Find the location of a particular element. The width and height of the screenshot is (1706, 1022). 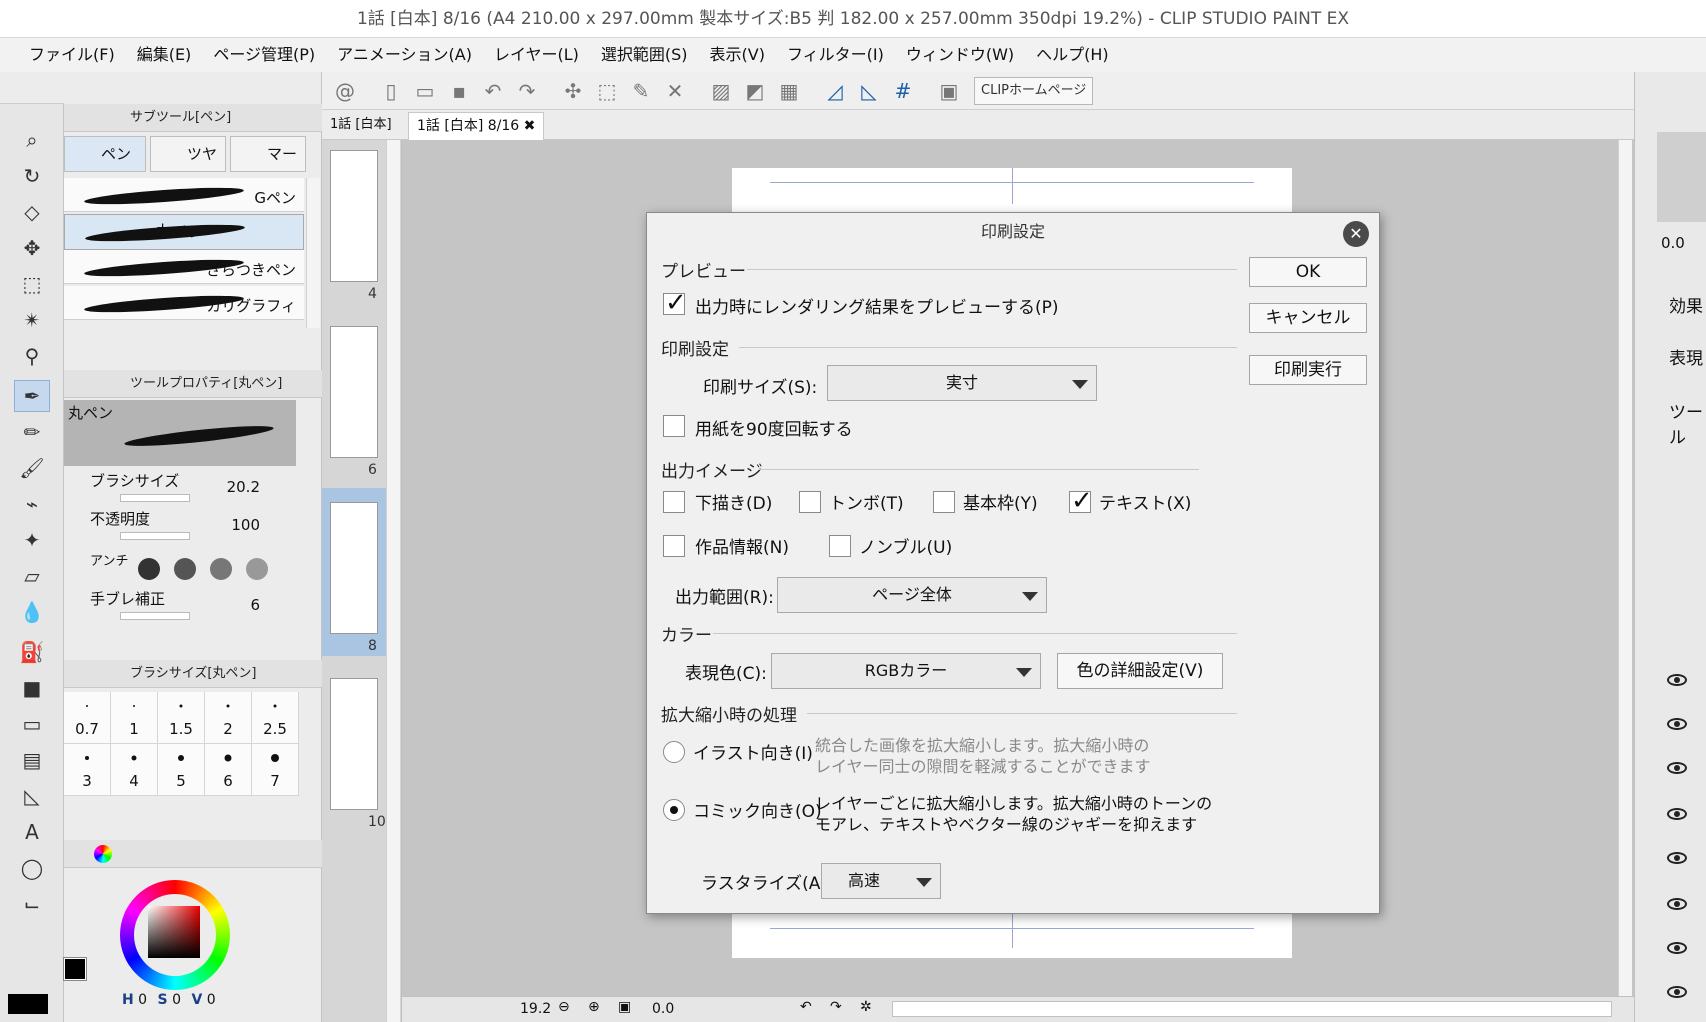

navigator-scrollbar is located at coordinates (393, 581).